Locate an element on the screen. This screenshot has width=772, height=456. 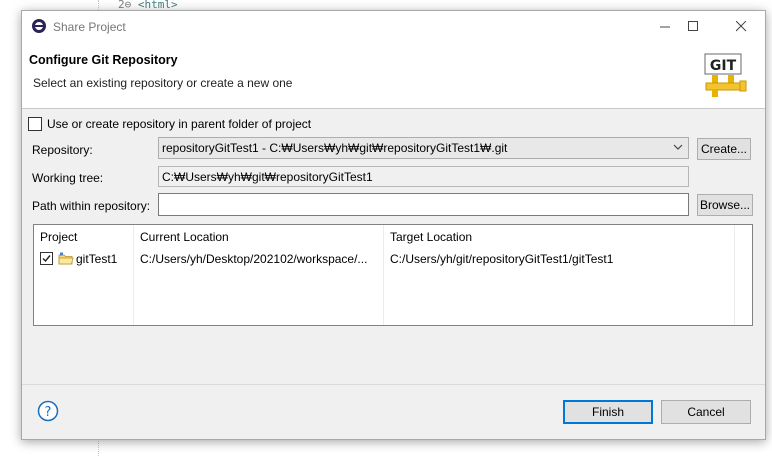
project-checkbox is located at coordinates (46, 258).